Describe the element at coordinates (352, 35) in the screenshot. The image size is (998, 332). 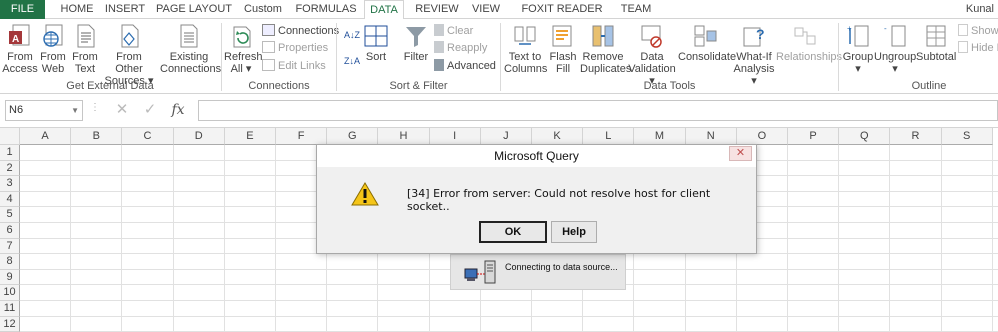
I see `sort-az-button: A↓Z` at that location.